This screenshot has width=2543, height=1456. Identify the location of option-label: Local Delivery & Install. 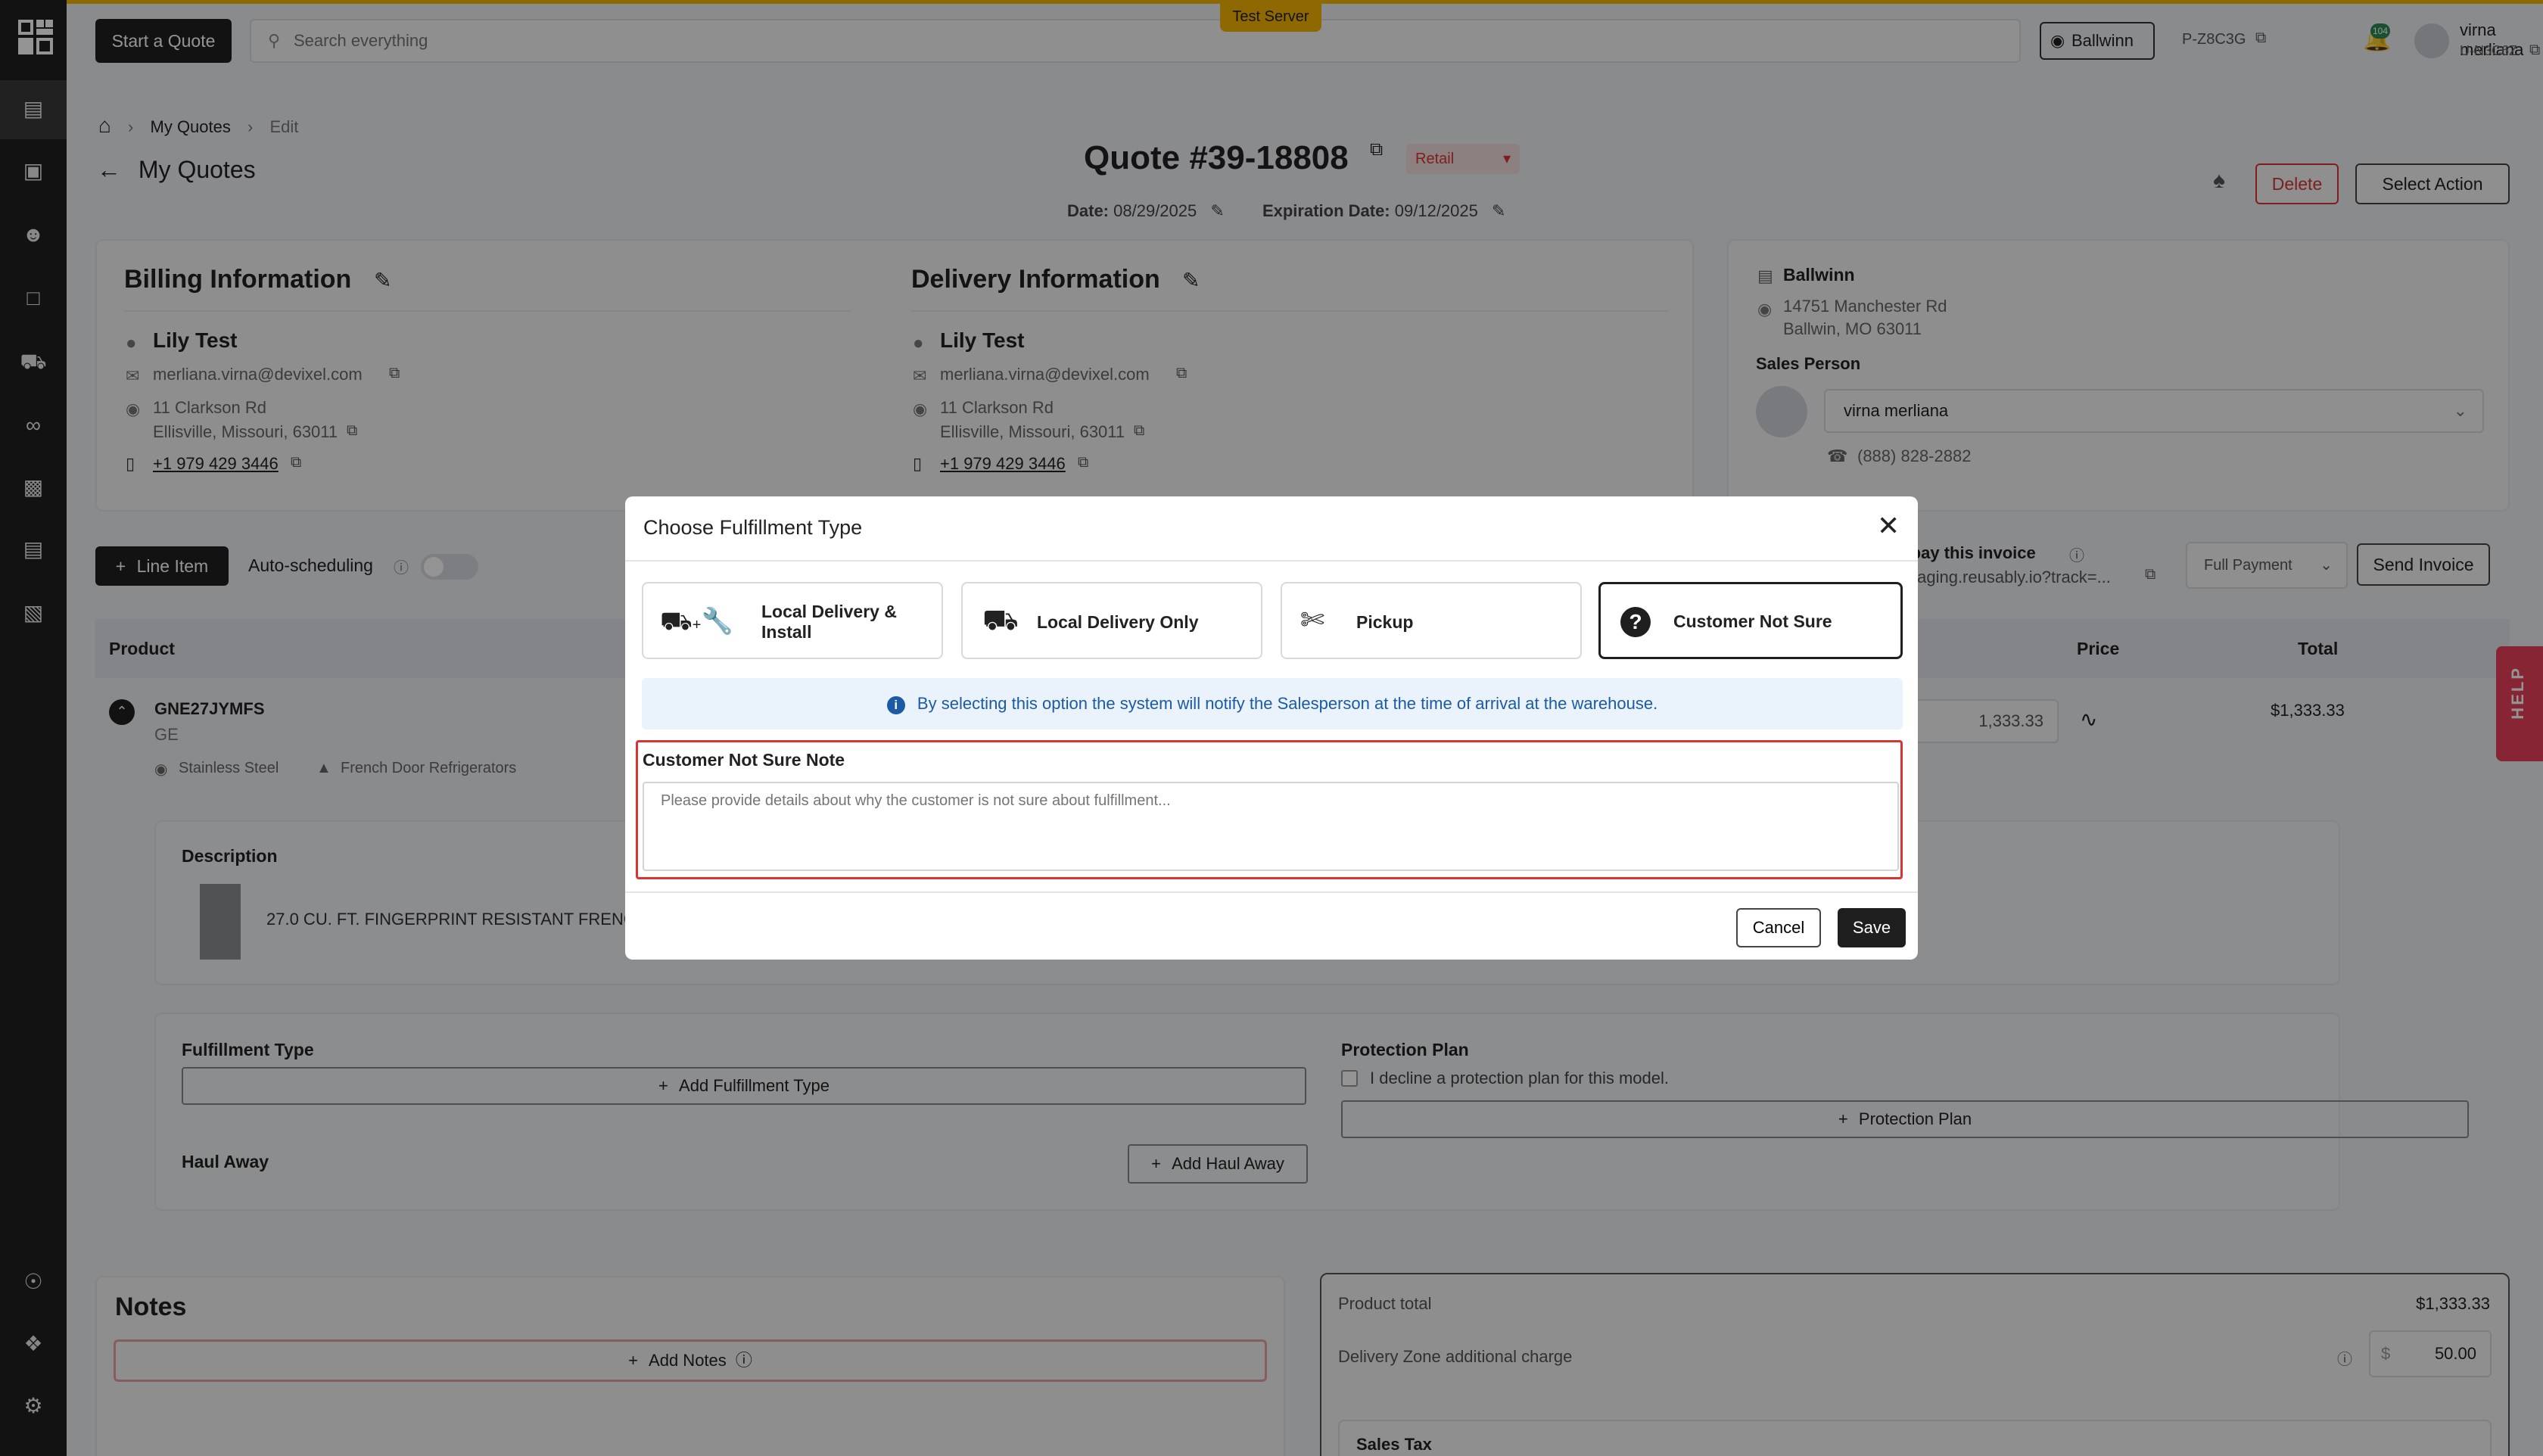
(829, 622).